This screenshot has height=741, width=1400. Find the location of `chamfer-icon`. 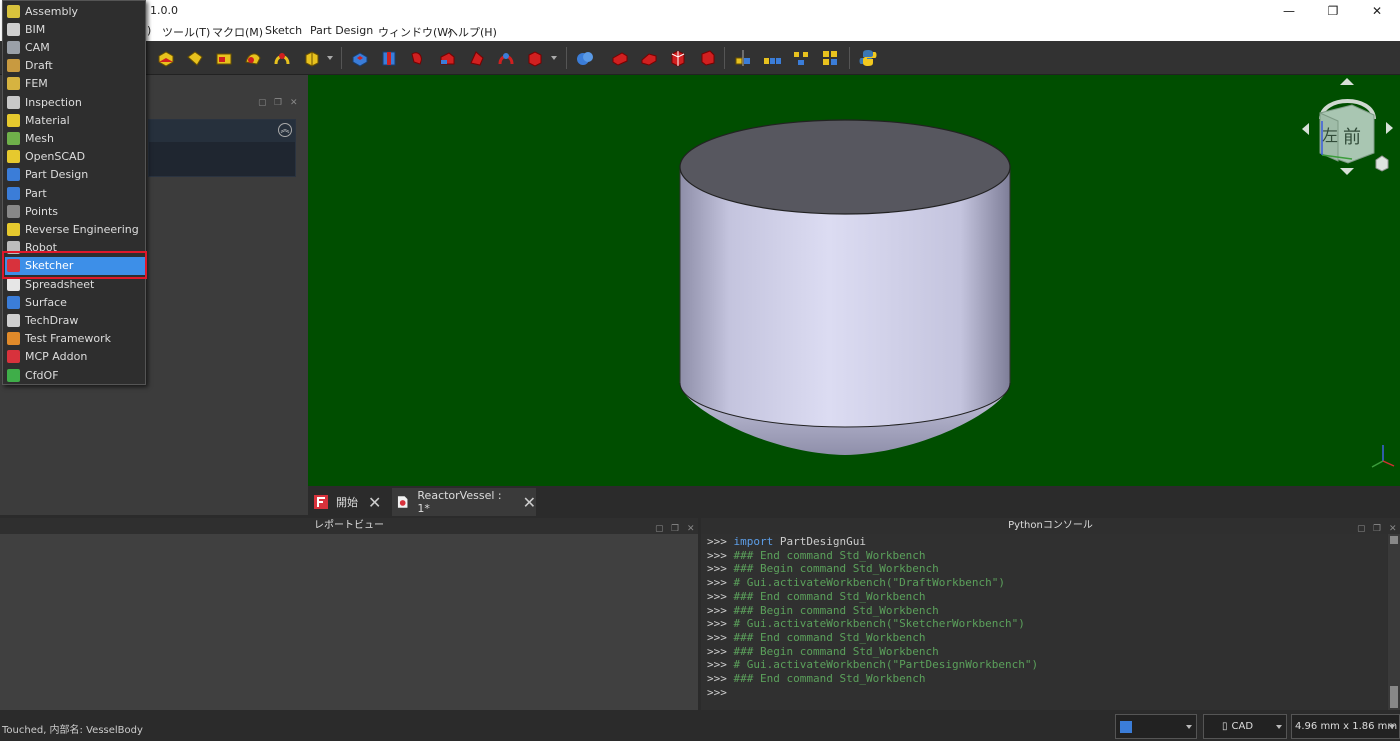

chamfer-icon is located at coordinates (649, 58).